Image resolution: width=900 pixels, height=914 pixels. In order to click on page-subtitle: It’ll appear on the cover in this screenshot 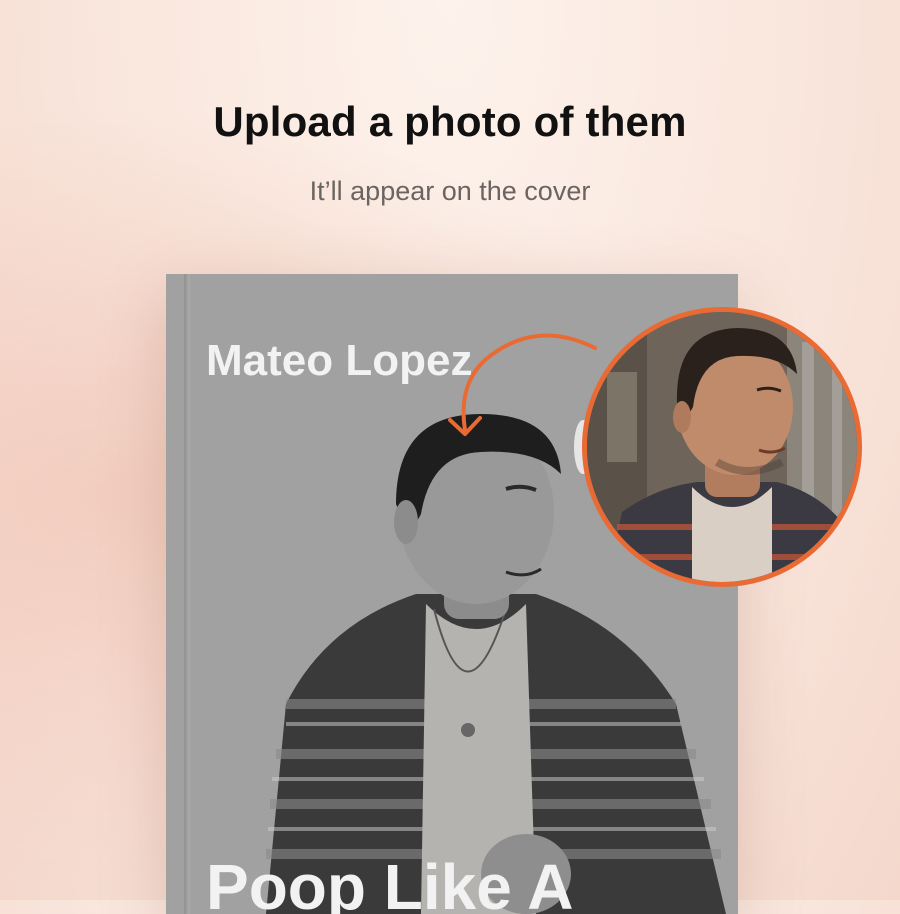, I will do `click(450, 191)`.